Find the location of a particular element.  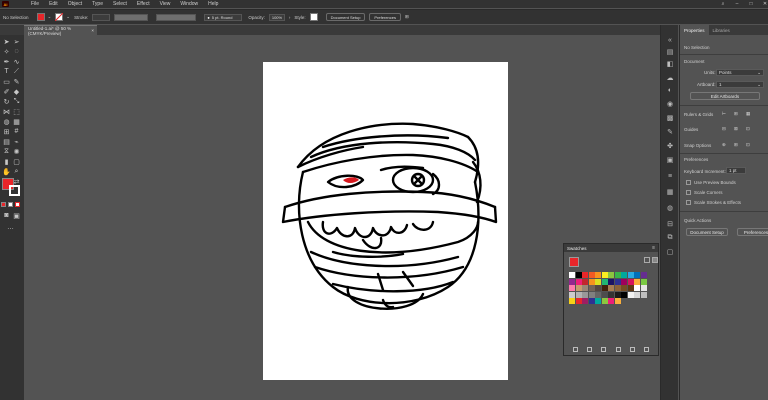

menu-edit: Edit is located at coordinates (53, 4).